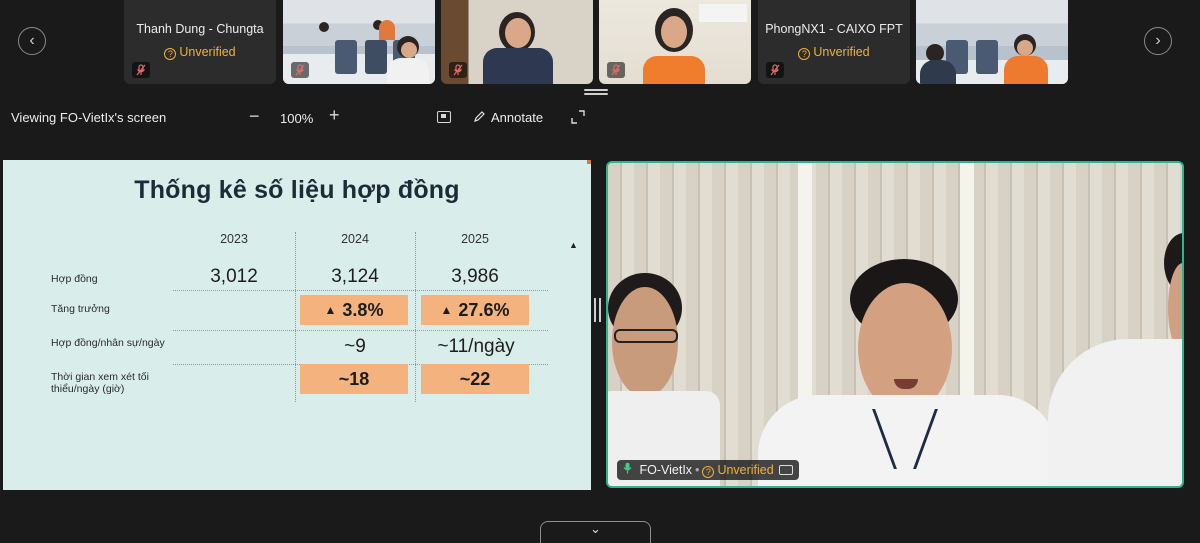 The image size is (1200, 543). Describe the element at coordinates (297, 190) in the screenshot. I see `slide-title: Thống kê số liệu hợp đồng` at that location.